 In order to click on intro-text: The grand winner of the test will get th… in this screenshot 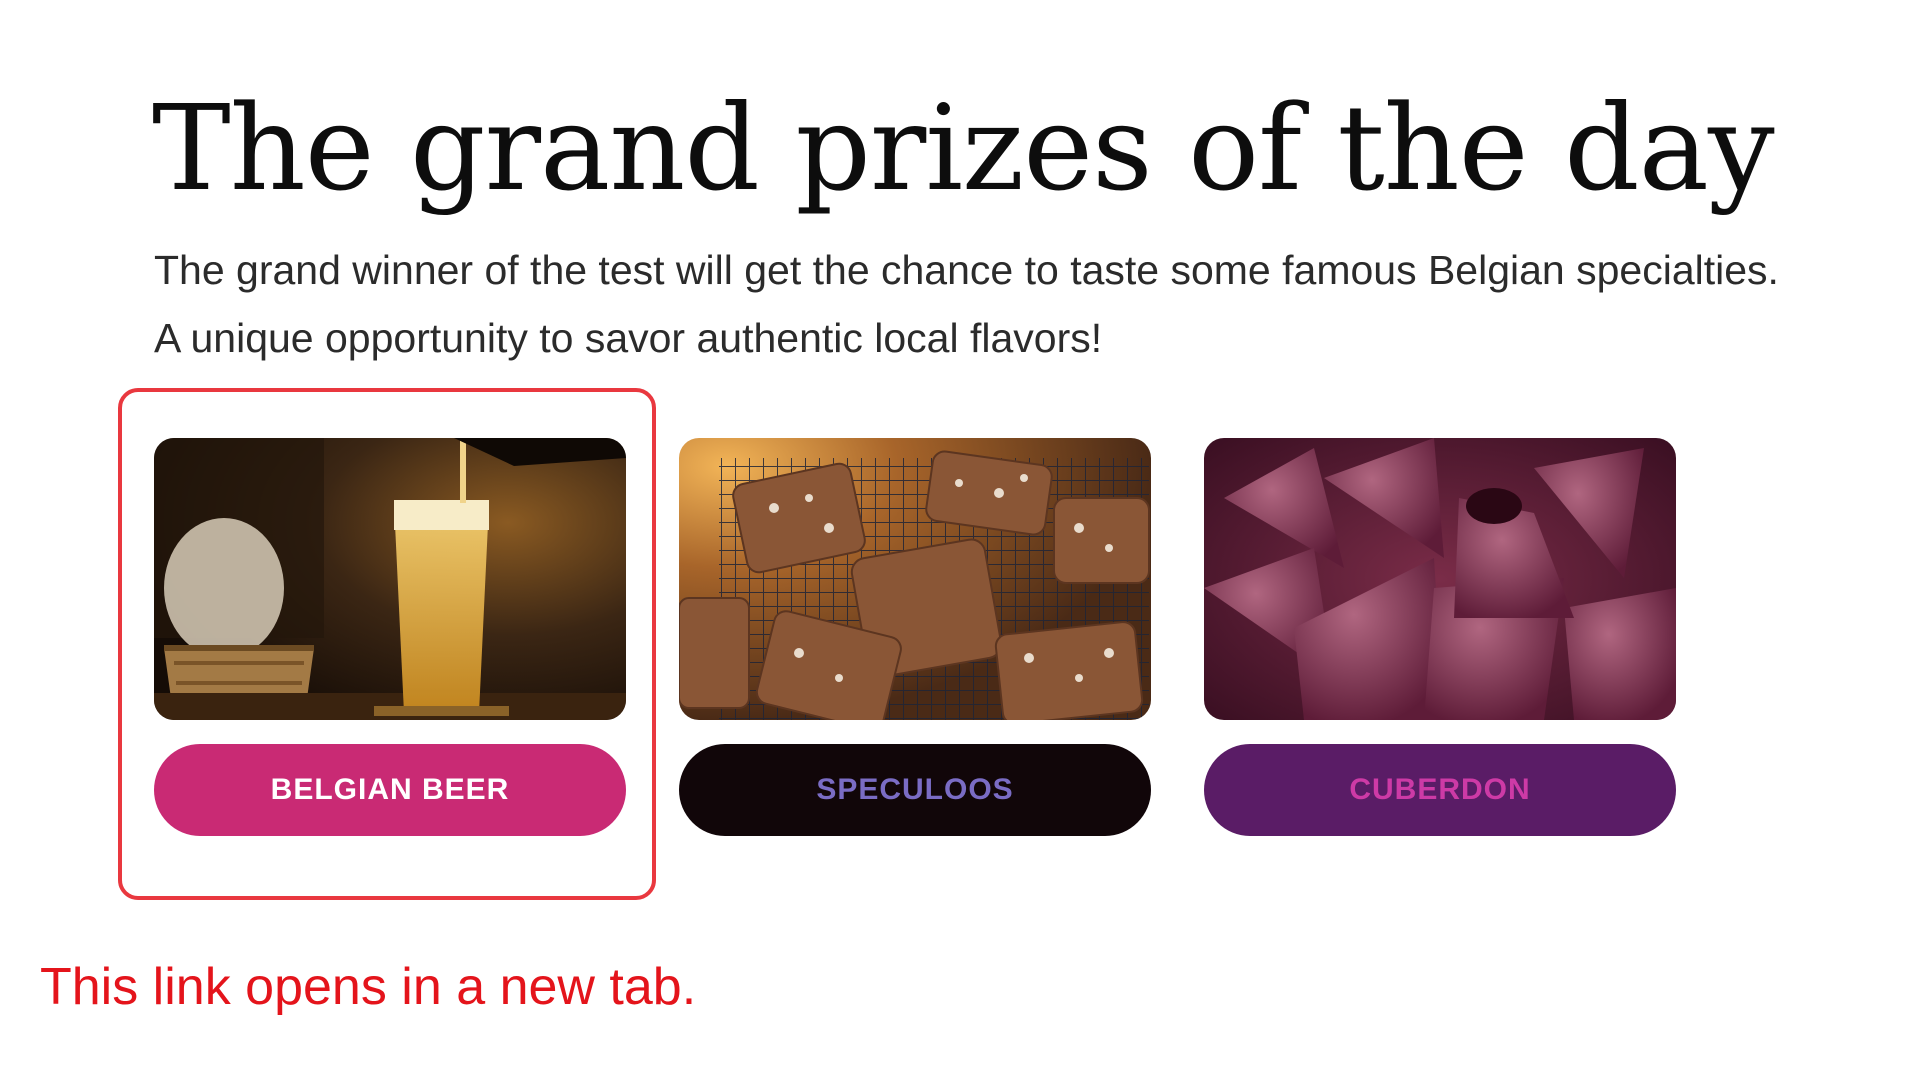, I will do `click(1034, 304)`.